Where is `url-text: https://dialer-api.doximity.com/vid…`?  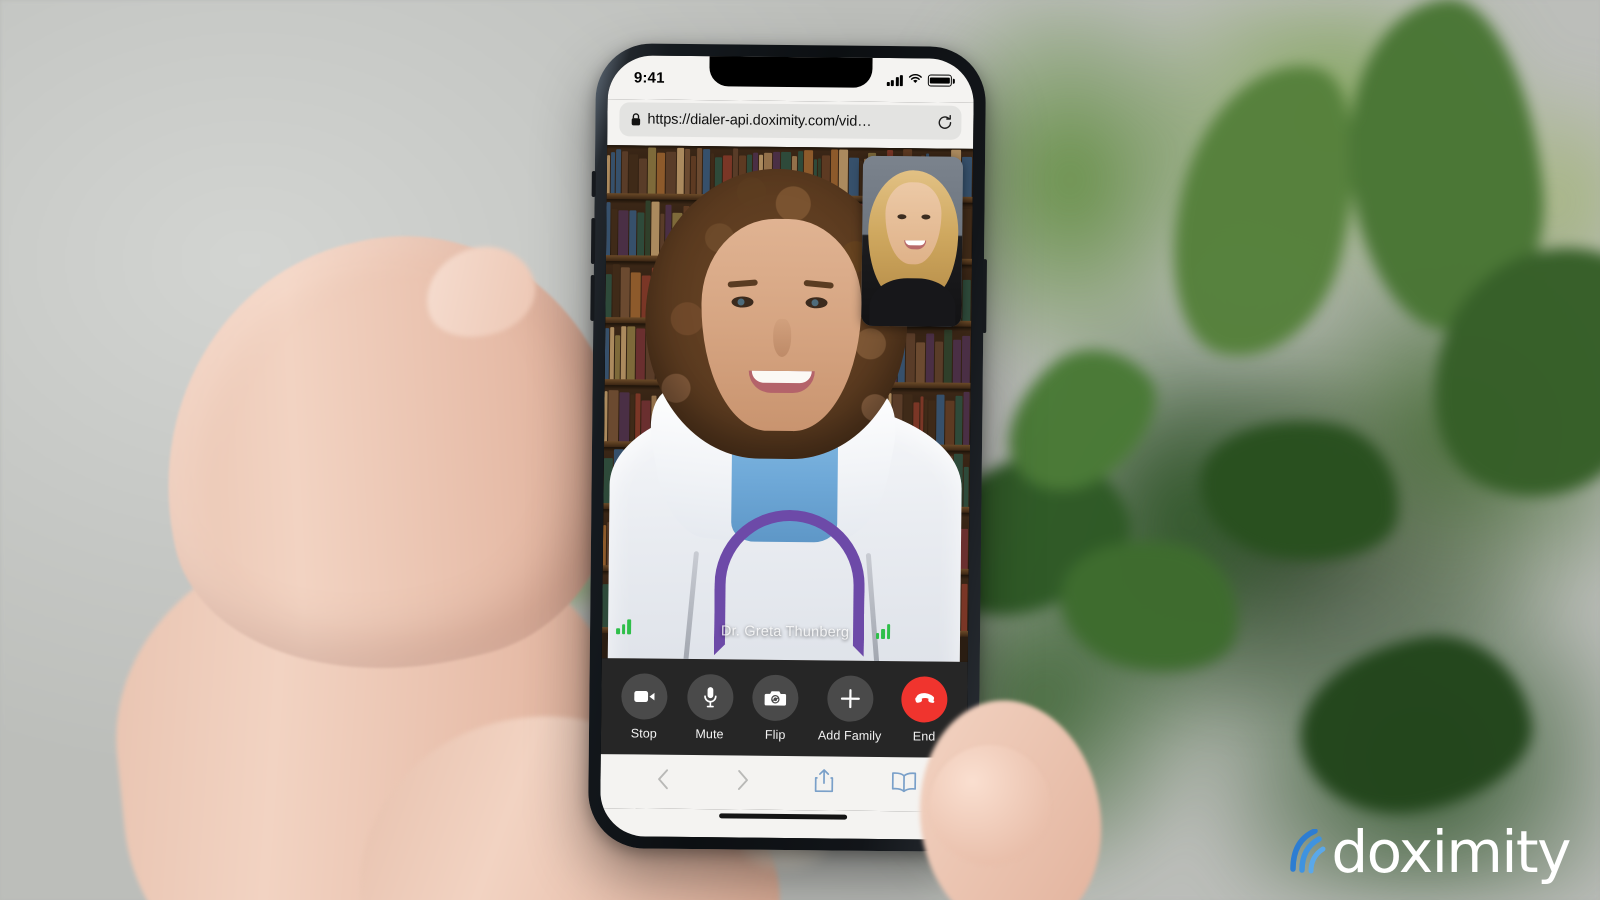
url-text: https://dialer-api.doximity.com/vid… is located at coordinates (759, 120).